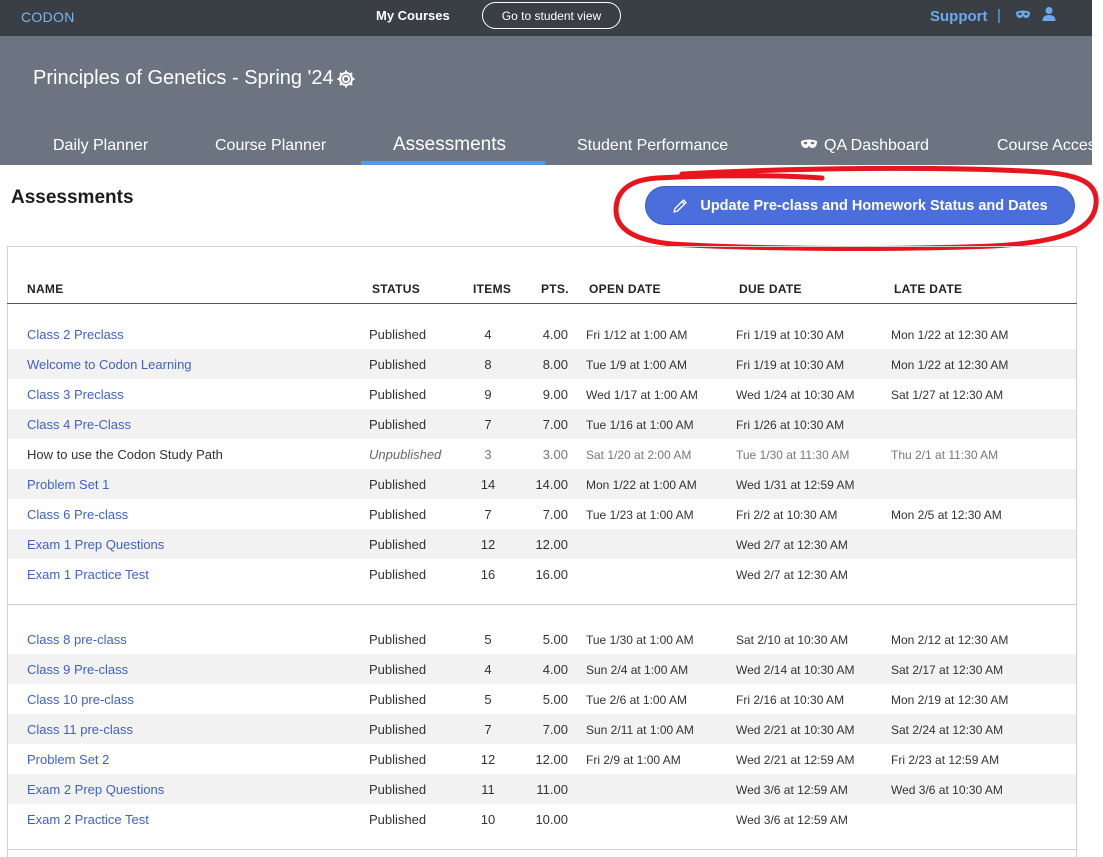  Describe the element at coordinates (125, 454) in the screenshot. I see `assessment-name-link: How to use the Codon Study Path` at that location.